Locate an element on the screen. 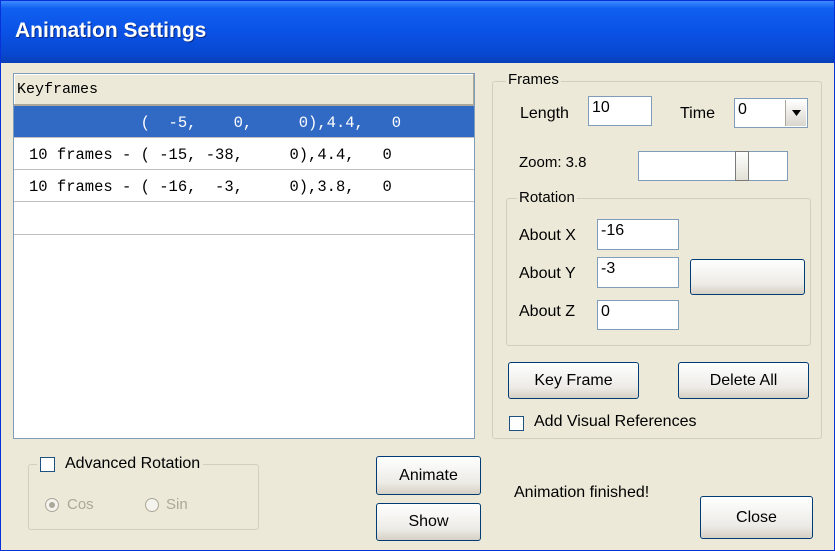 The image size is (835, 551). add-visual-references-label: Add Visual References is located at coordinates (615, 421).